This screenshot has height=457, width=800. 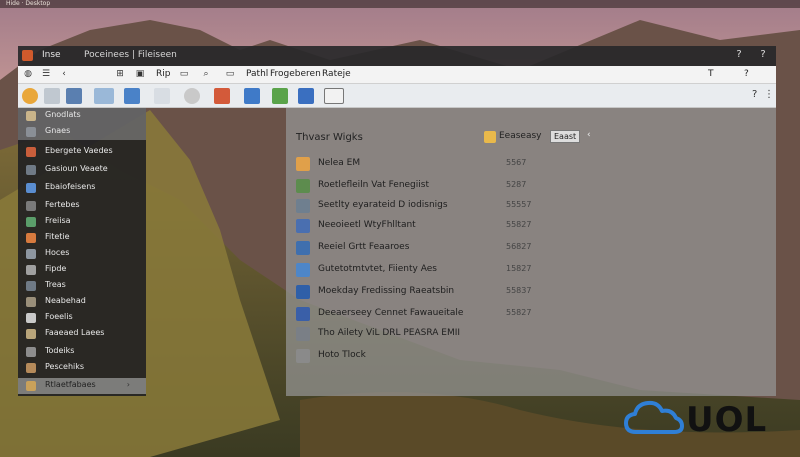 I want to click on window-subtitle: Poceinees | Fileiseen, so click(x=130, y=55).